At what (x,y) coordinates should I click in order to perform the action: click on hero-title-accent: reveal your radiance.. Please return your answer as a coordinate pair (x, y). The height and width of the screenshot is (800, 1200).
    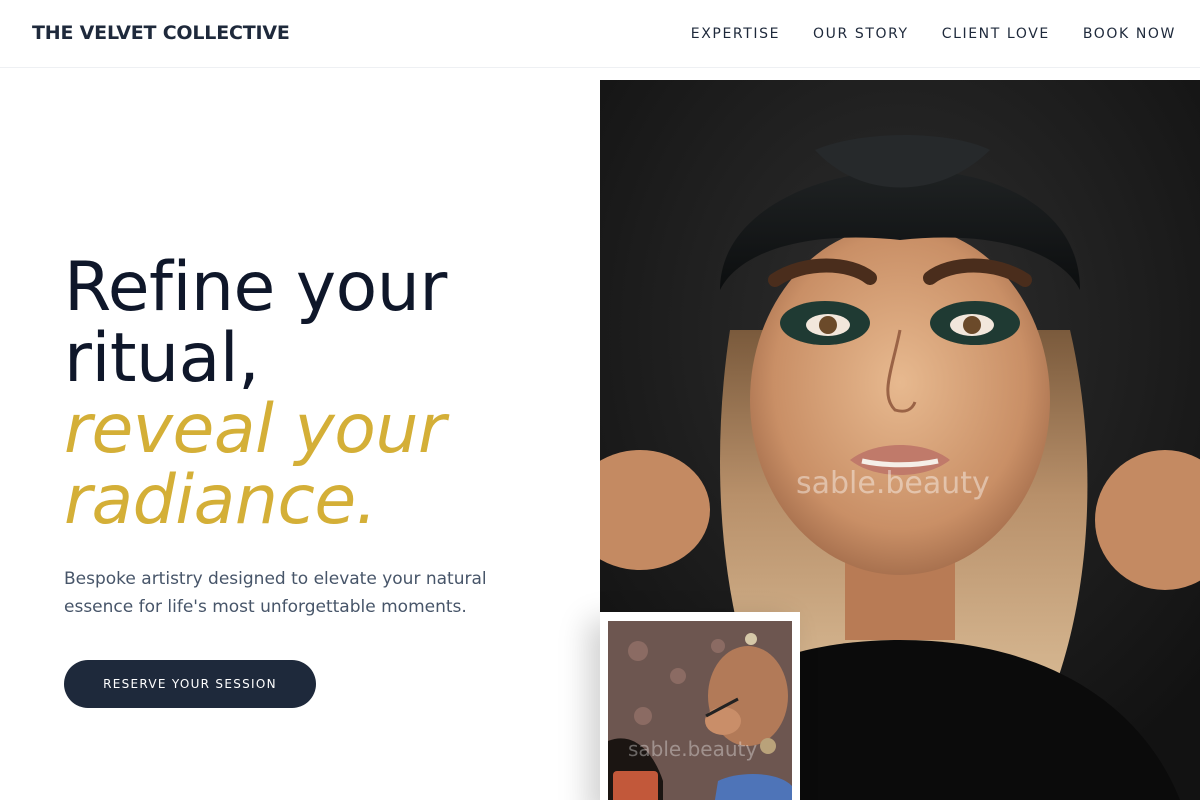
    Looking at the image, I should click on (255, 465).